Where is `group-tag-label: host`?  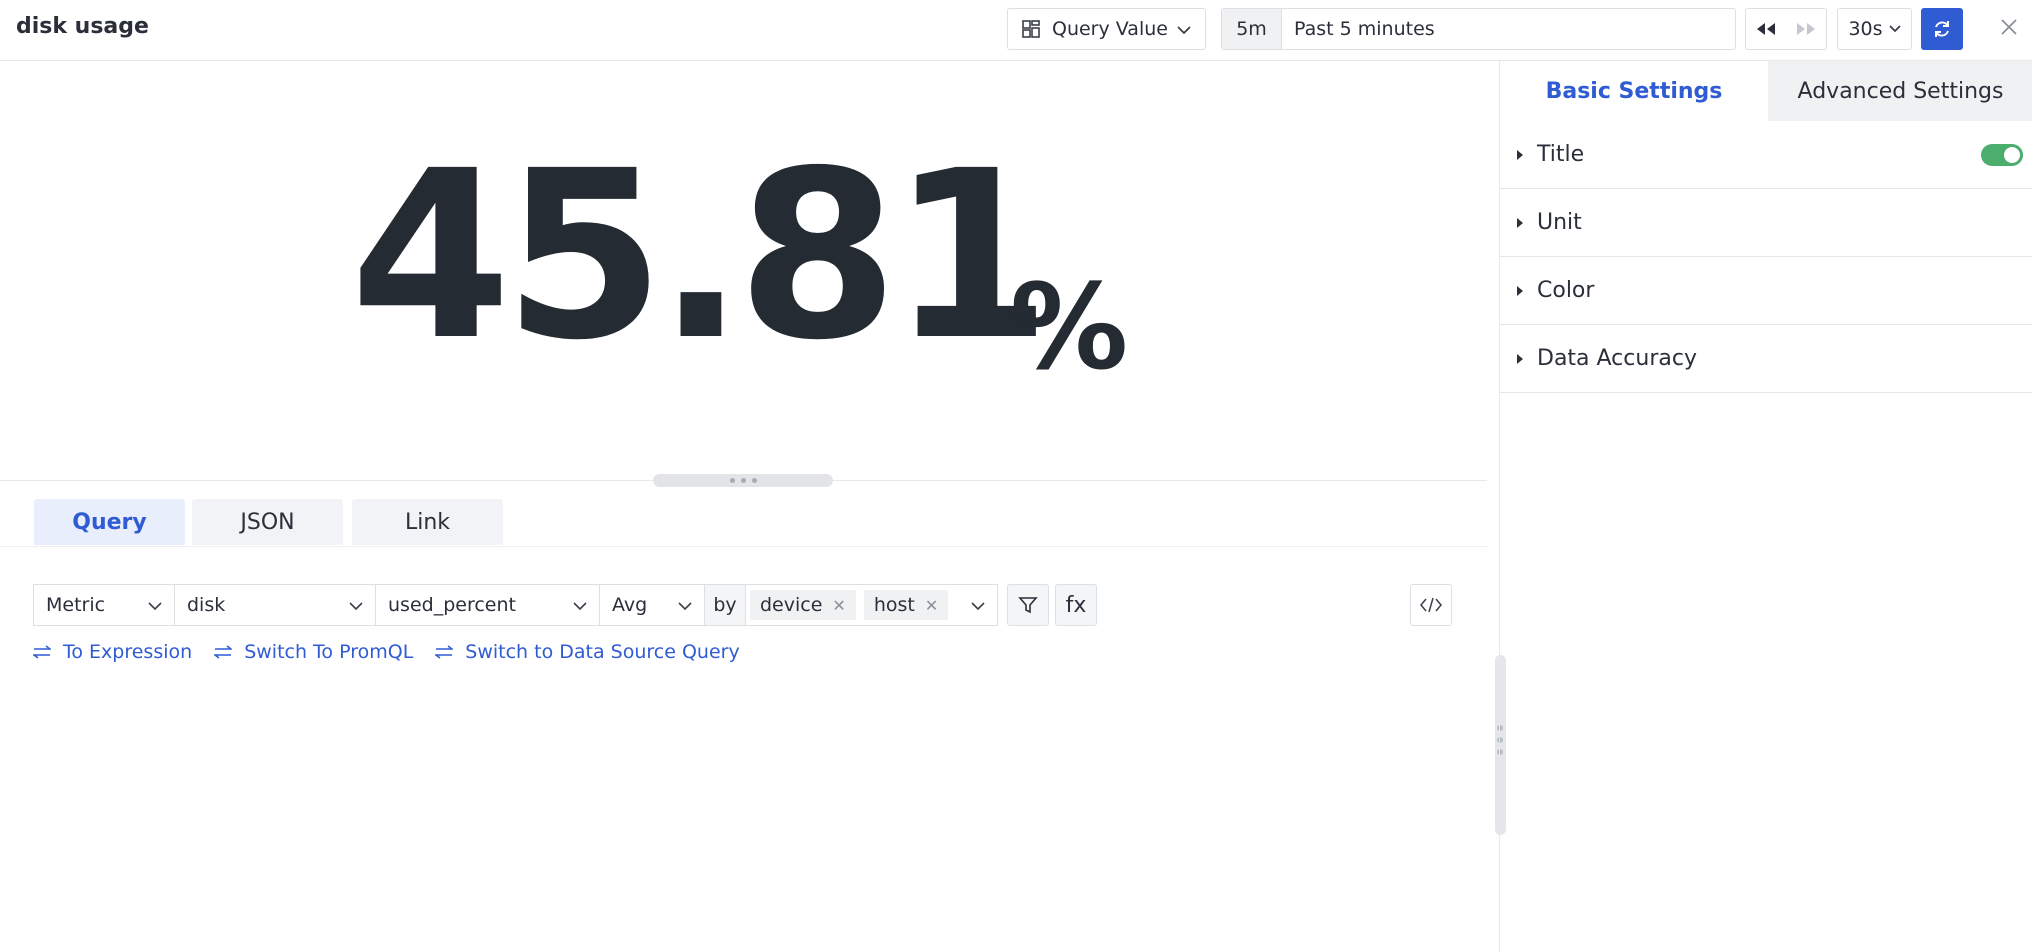 group-tag-label: host is located at coordinates (894, 605).